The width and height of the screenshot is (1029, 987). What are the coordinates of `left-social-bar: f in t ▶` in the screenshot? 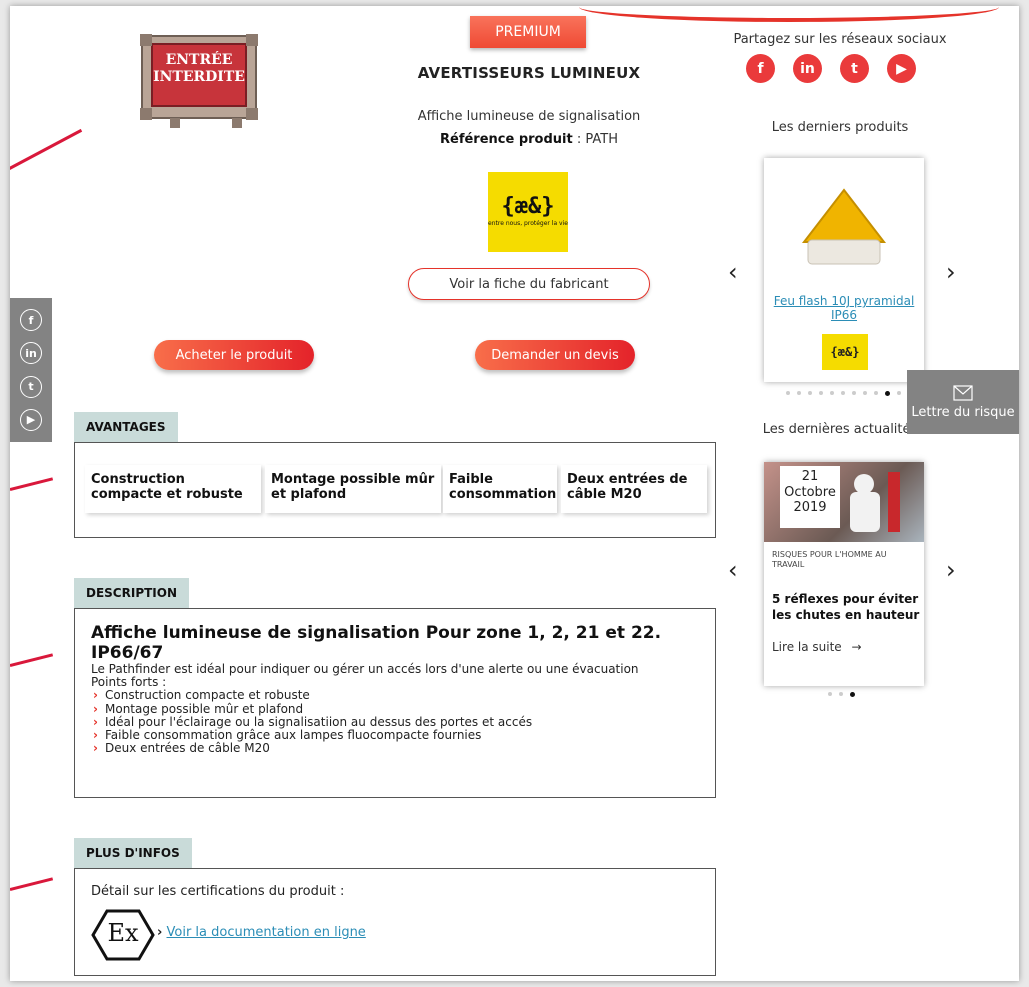 It's located at (31, 370).